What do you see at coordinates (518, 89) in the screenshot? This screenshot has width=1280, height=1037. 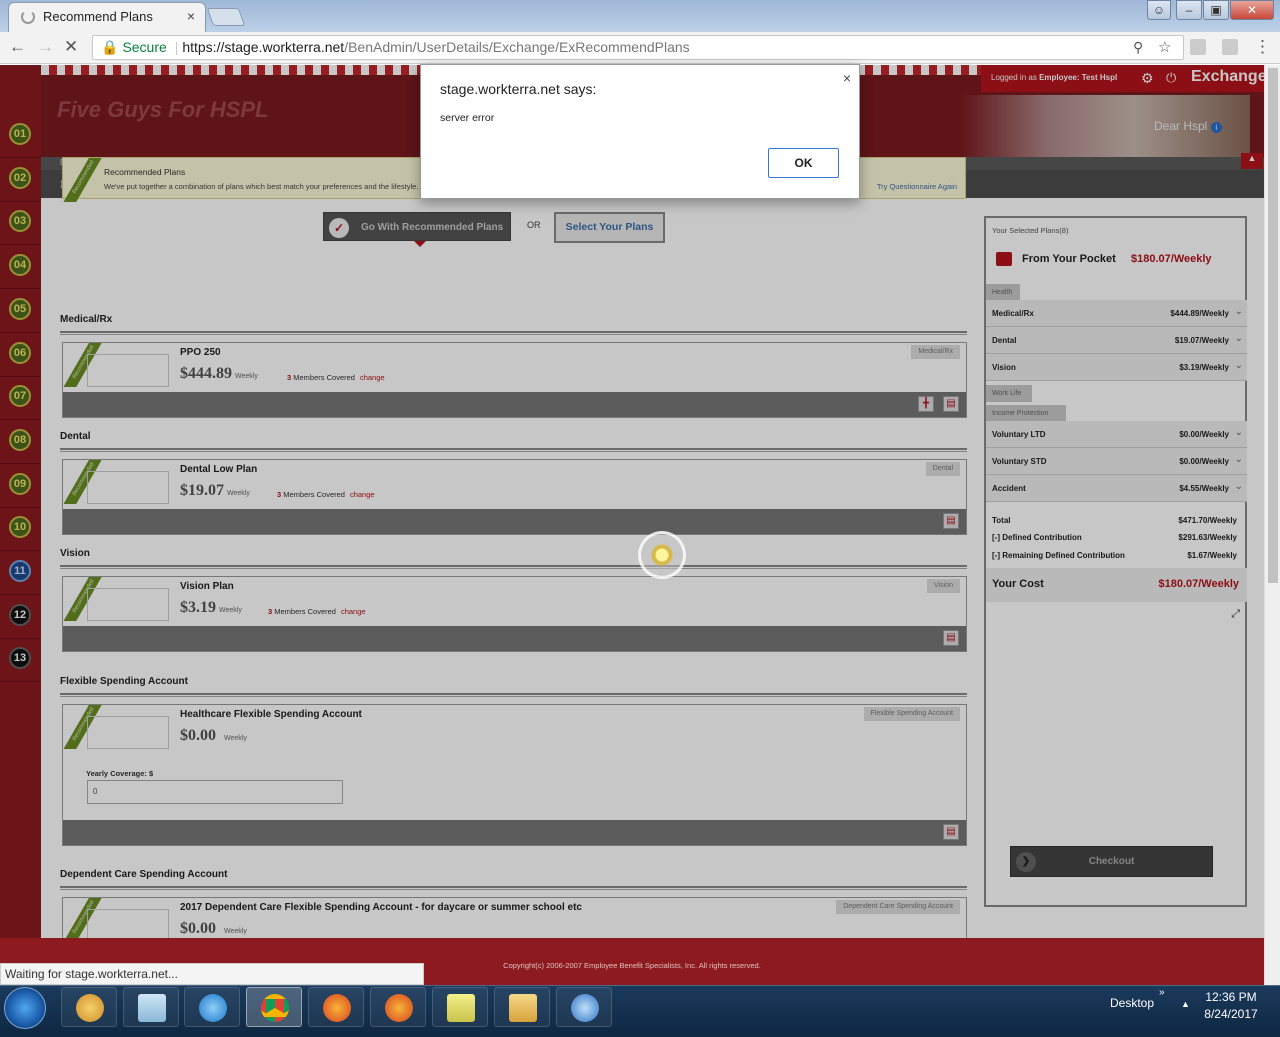 I see `dialog-title: stage.workterra.net says:` at bounding box center [518, 89].